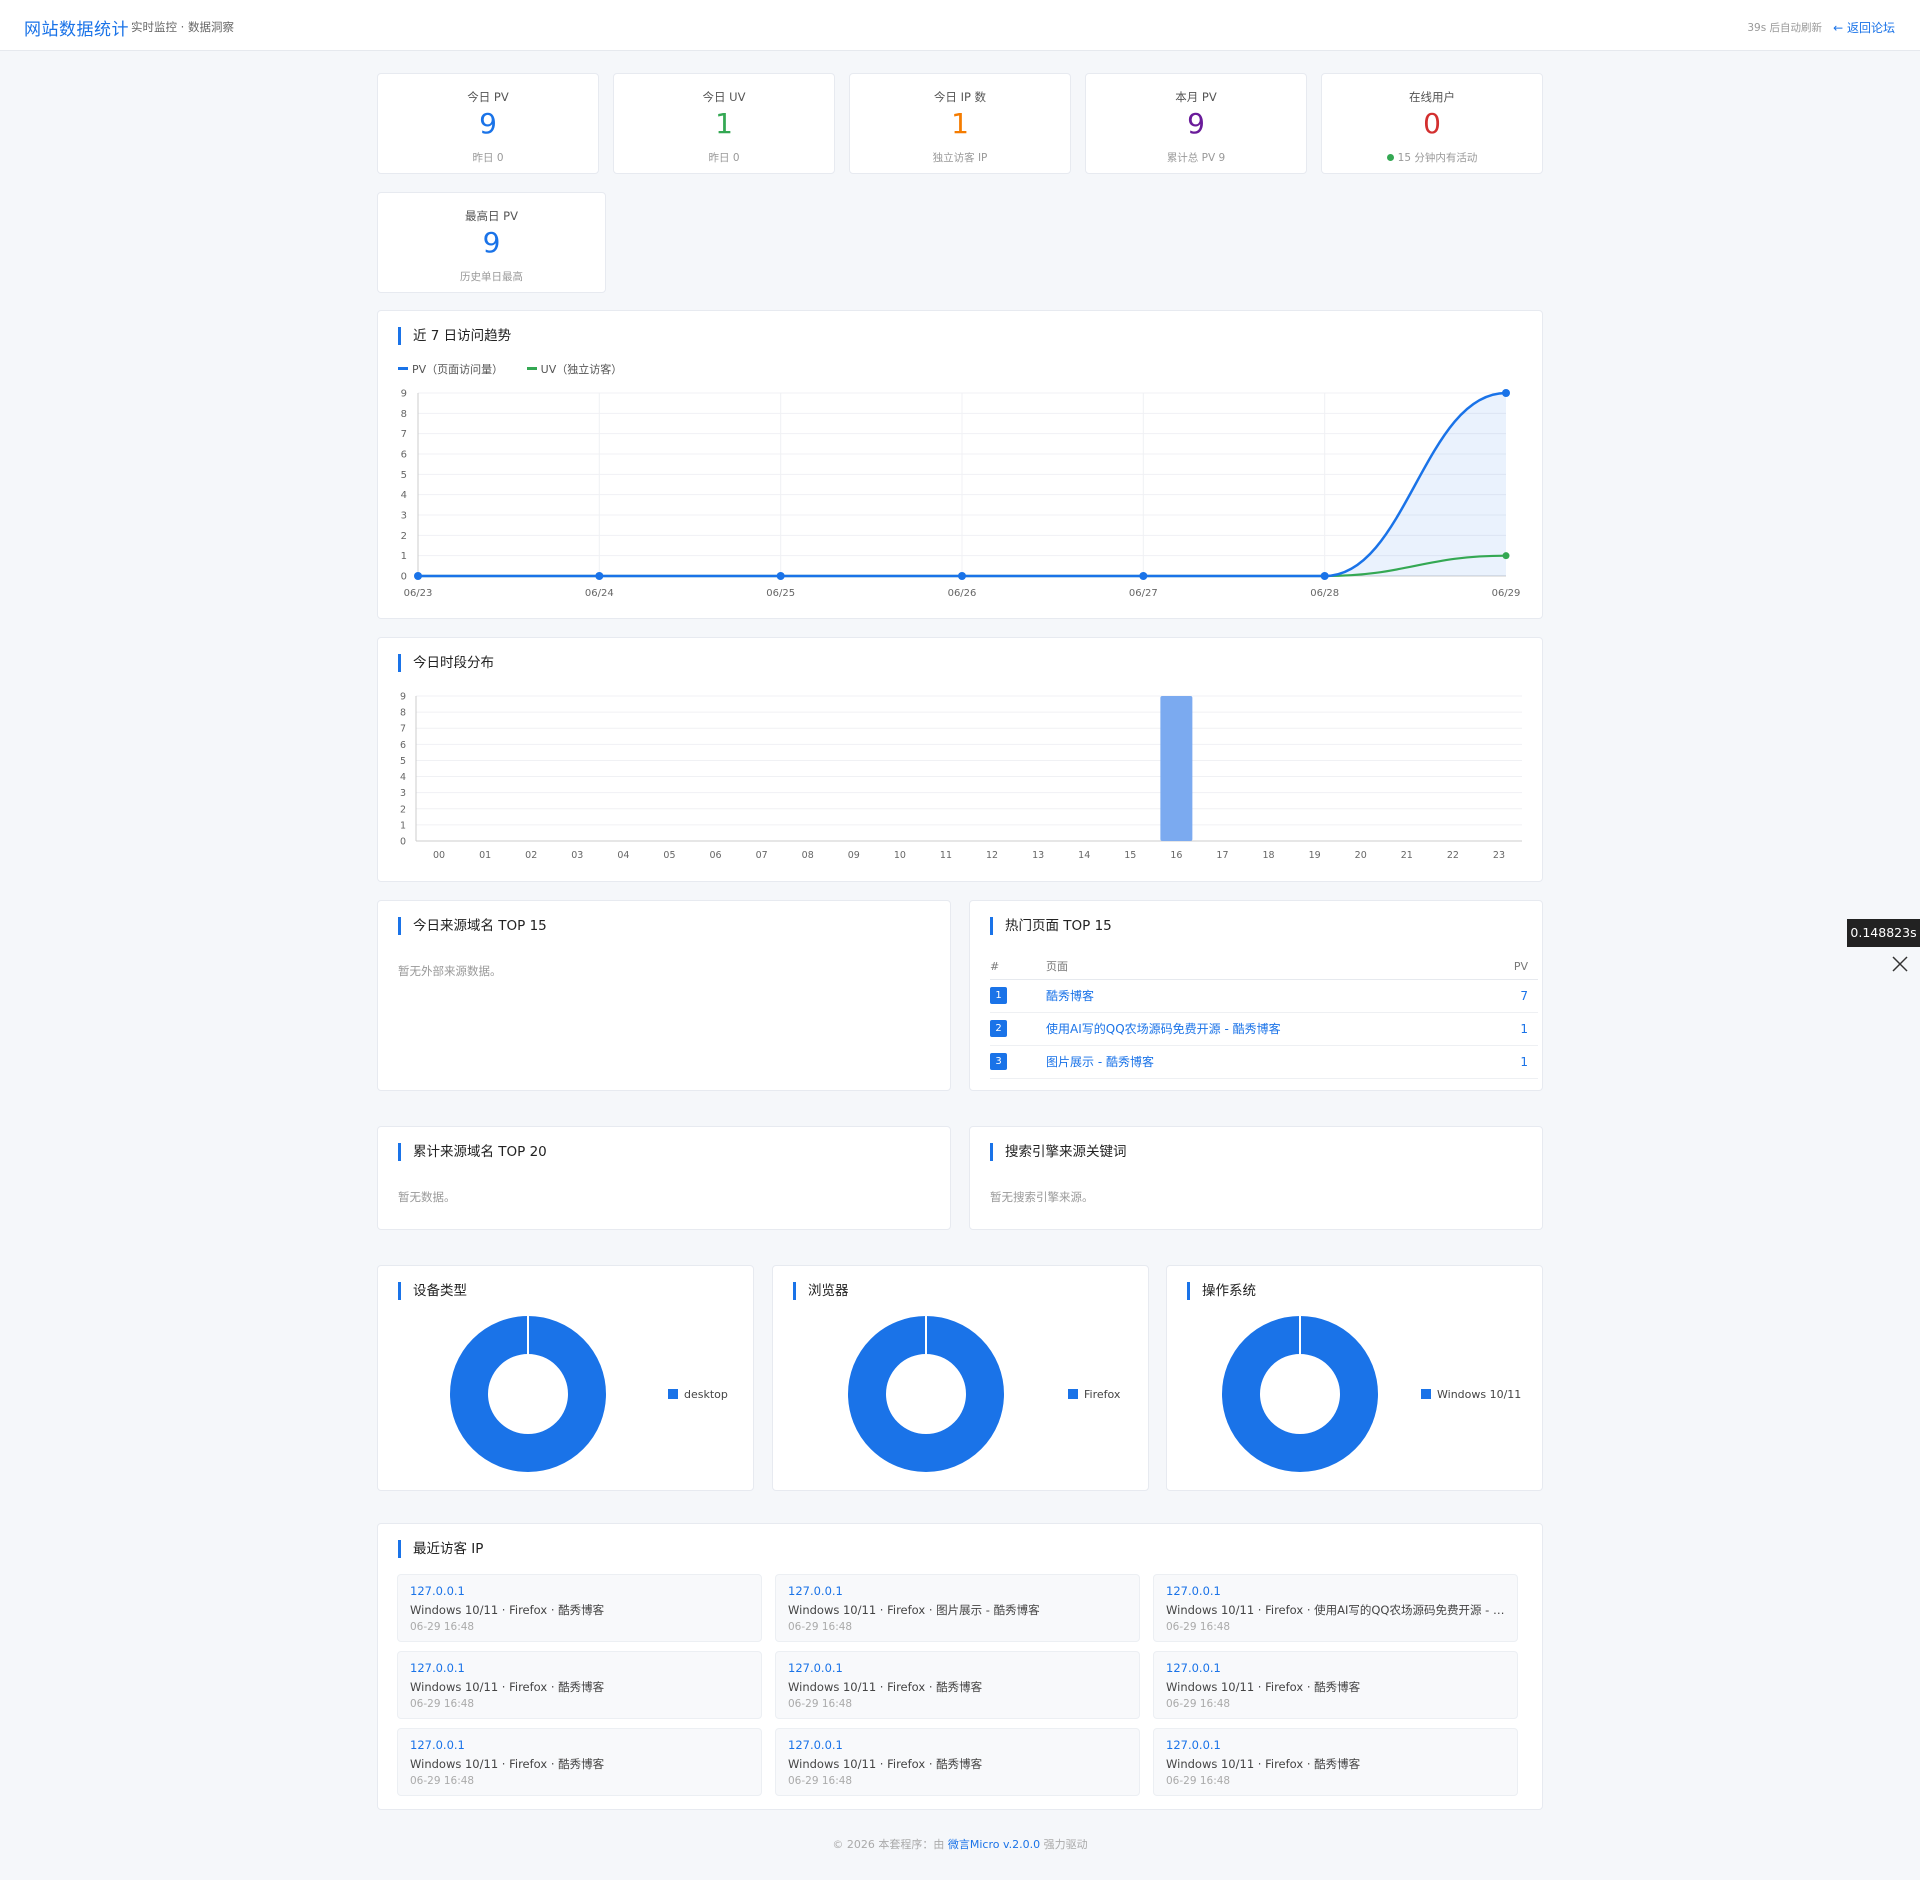 Image resolution: width=1920 pixels, height=1880 pixels. I want to click on y-tick-label: 9, so click(404, 394).